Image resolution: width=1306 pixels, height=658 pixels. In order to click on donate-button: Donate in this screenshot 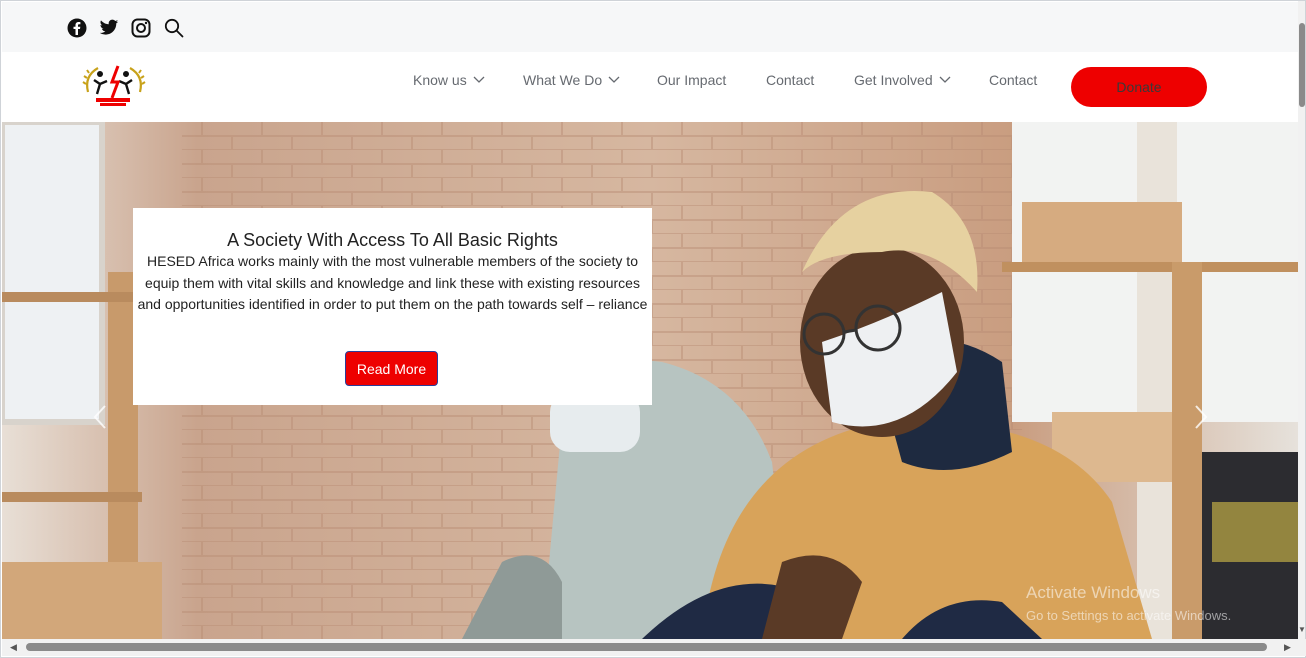, I will do `click(1139, 87)`.